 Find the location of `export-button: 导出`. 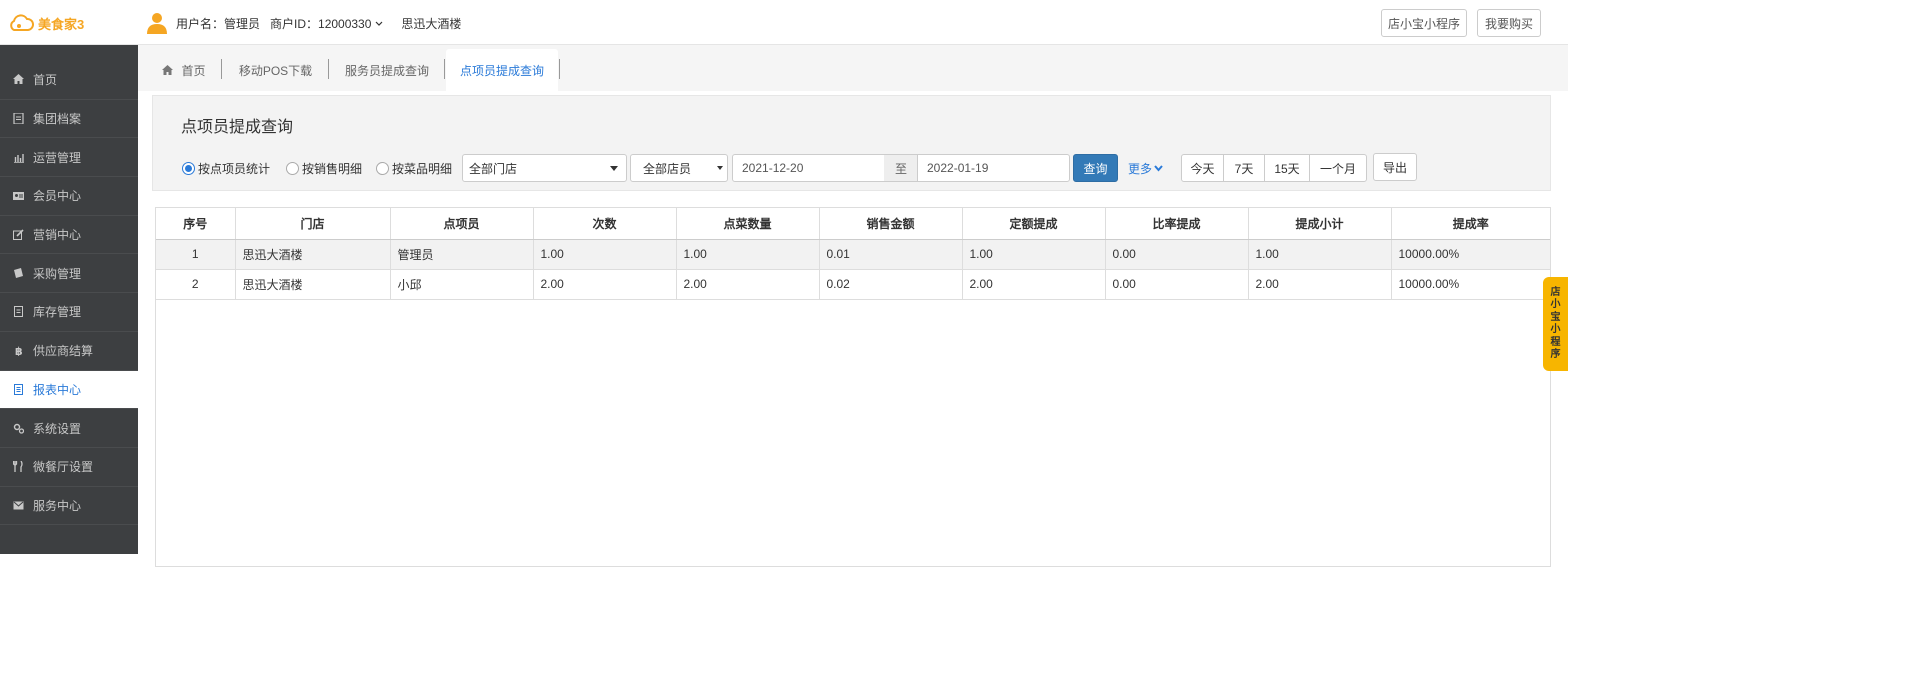

export-button: 导出 is located at coordinates (1395, 167).